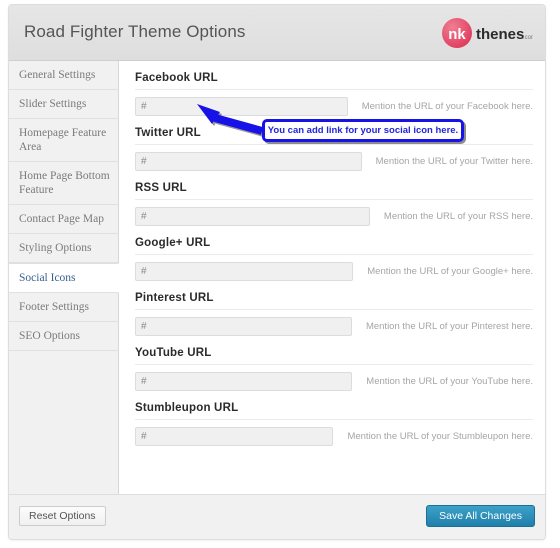  What do you see at coordinates (458, 216) in the screenshot?
I see `field-hint: Mention the URL of your RSS here.` at bounding box center [458, 216].